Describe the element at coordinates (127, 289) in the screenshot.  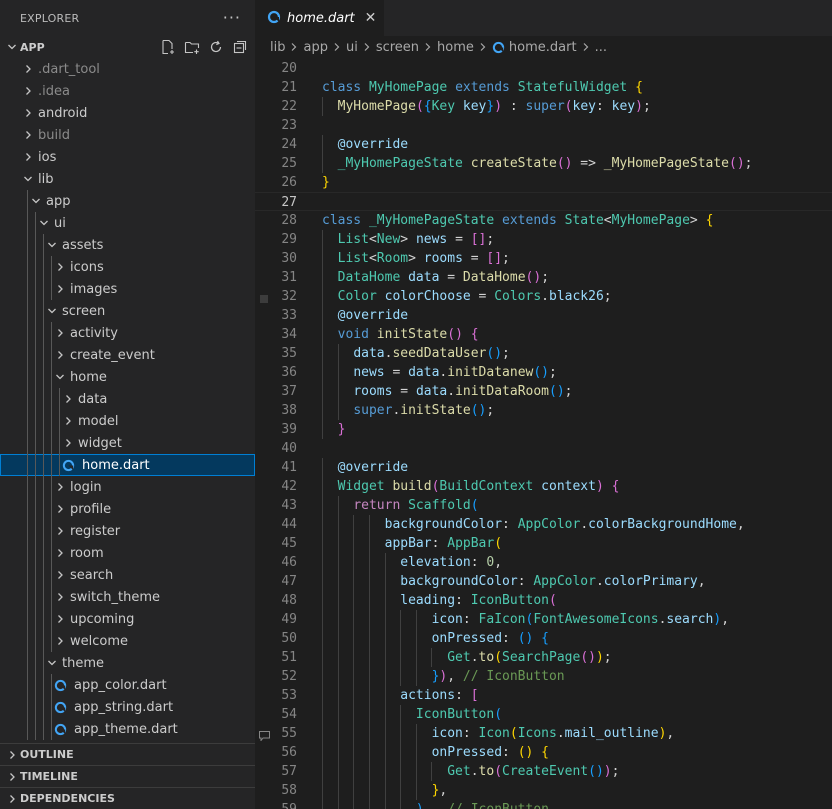
I see `tree-item-images: images` at that location.